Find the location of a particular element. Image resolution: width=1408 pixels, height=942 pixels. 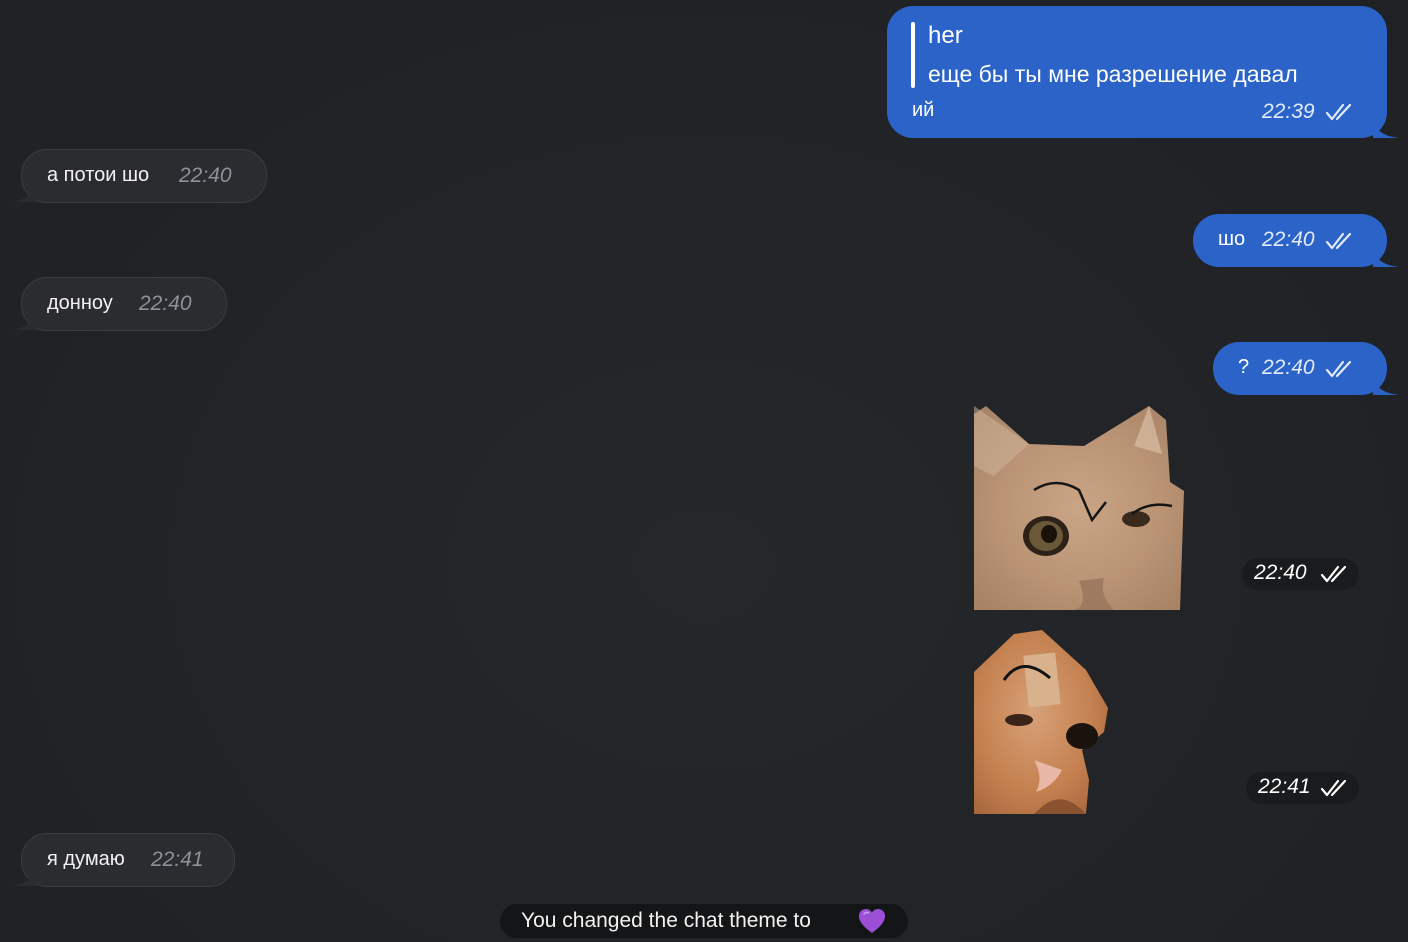

outgoing-message: шо 22:40 is located at coordinates (1290, 240).